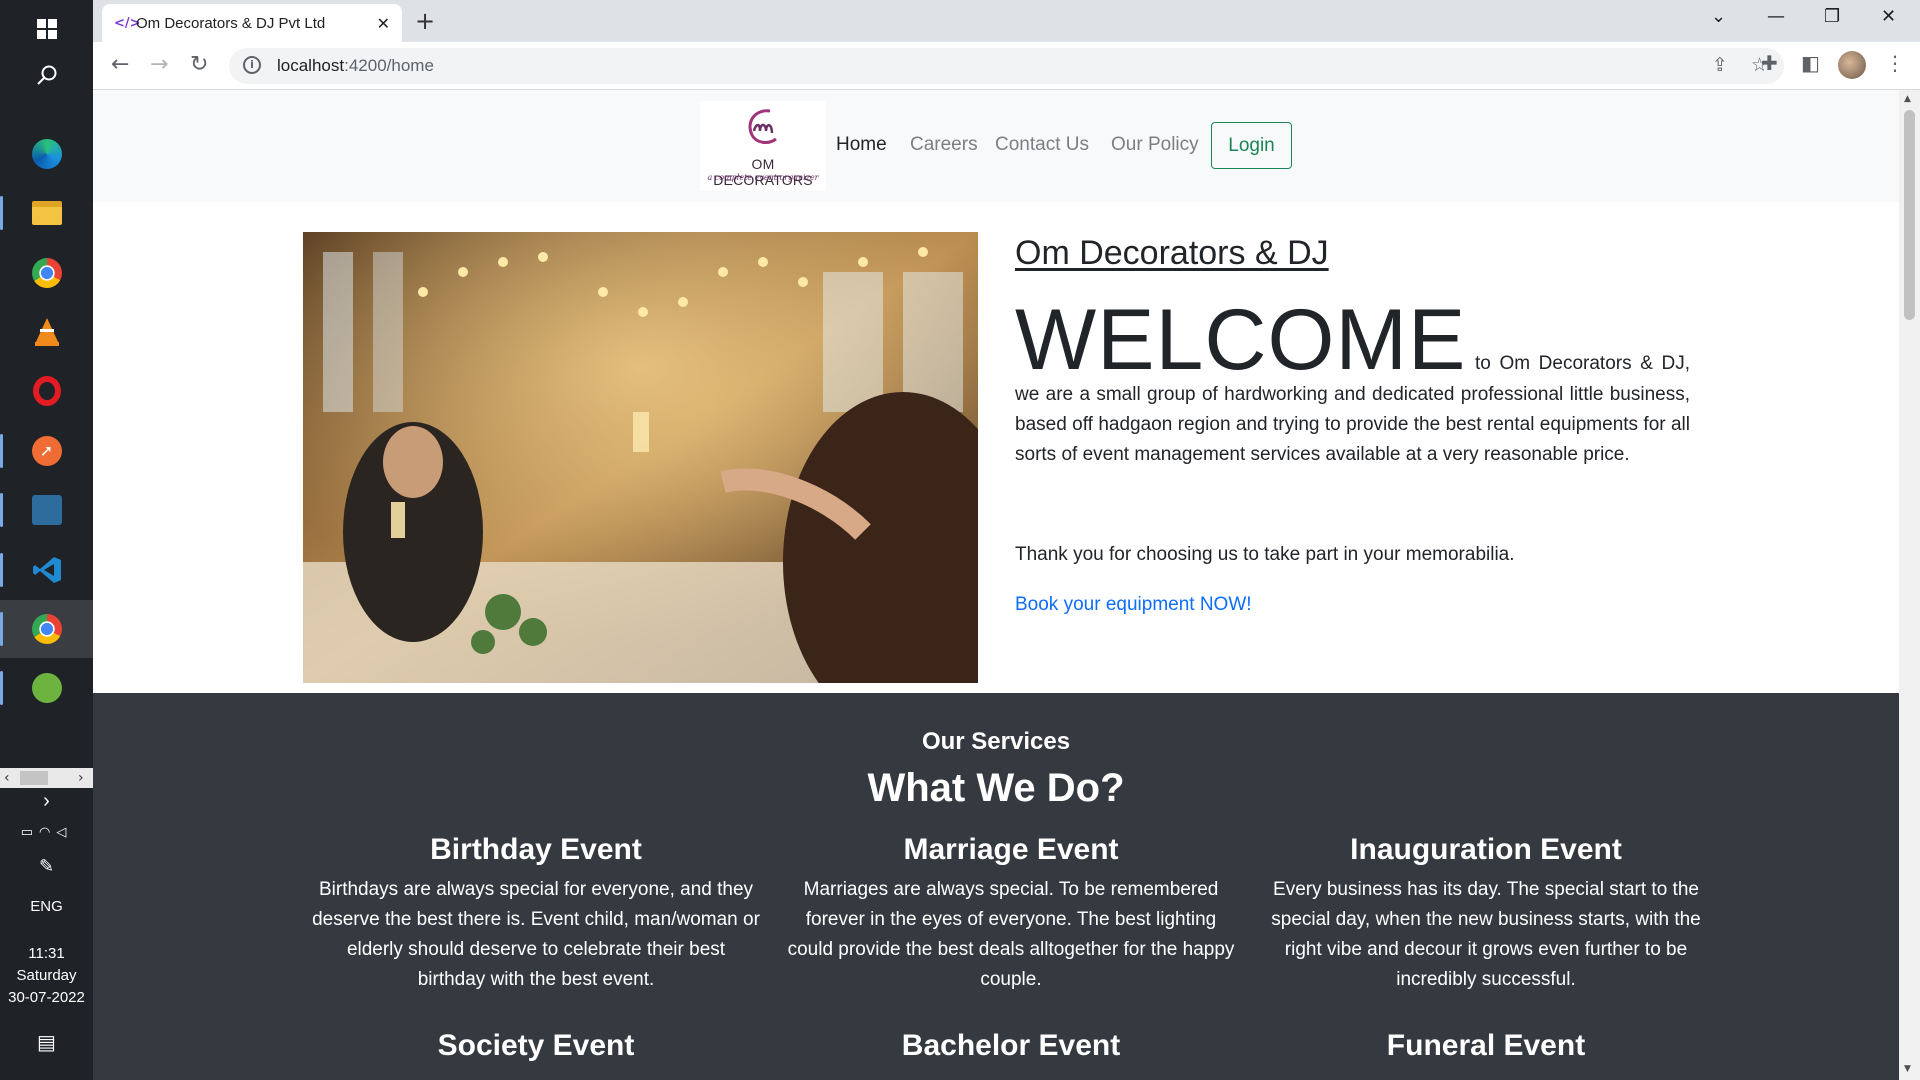 The height and width of the screenshot is (1080, 1920). What do you see at coordinates (996, 741) in the screenshot?
I see `services-kicker: Our Services` at bounding box center [996, 741].